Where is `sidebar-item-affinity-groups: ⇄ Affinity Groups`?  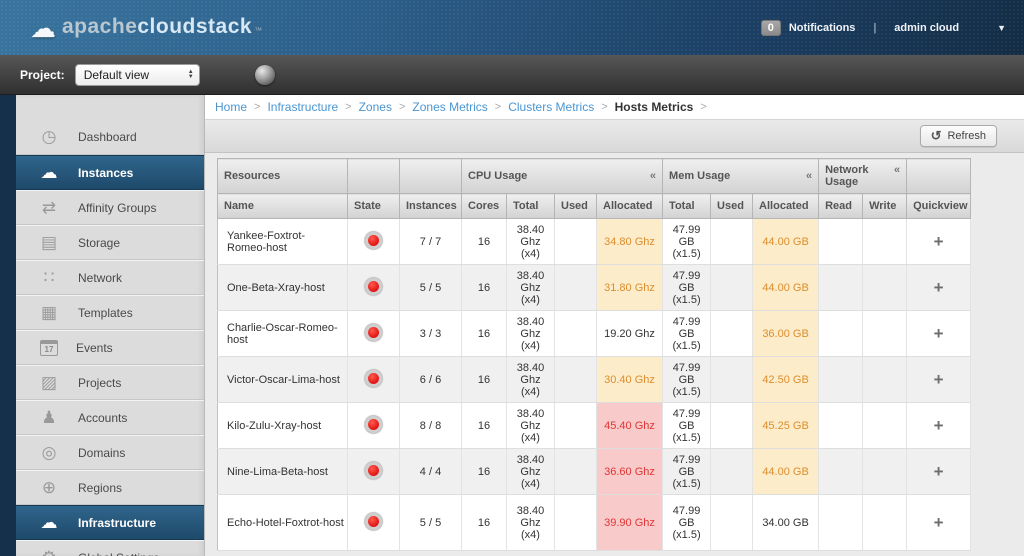
sidebar-item-affinity-groups: ⇄ Affinity Groups is located at coordinates (110, 207).